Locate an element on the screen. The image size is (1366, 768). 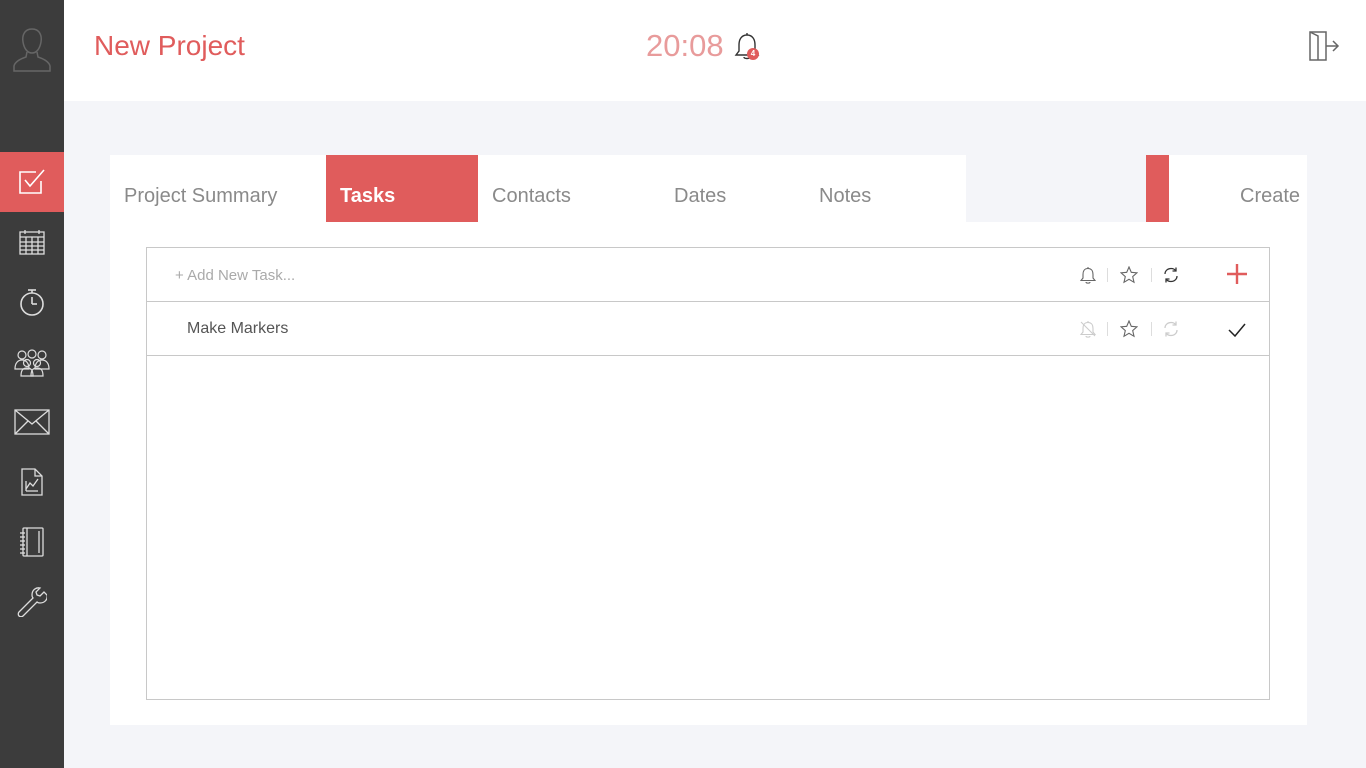
nav-mail is located at coordinates (32, 422).